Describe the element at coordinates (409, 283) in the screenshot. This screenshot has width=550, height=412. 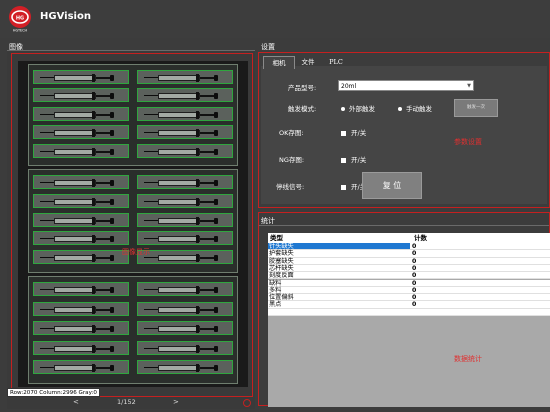
I see `table-row: 缺料 0` at that location.